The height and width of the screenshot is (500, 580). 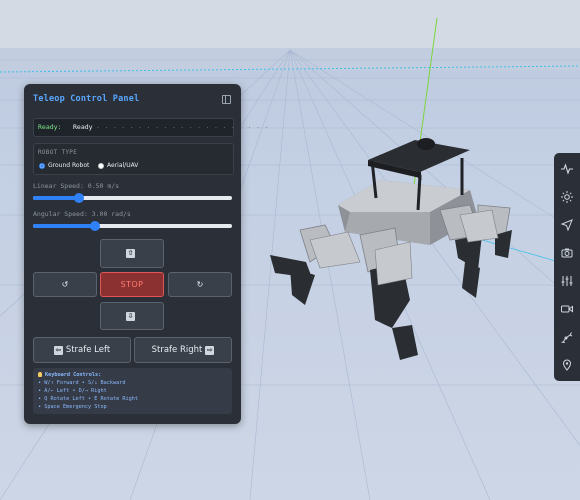 What do you see at coordinates (83, 127) in the screenshot?
I see `status-value: Ready` at bounding box center [83, 127].